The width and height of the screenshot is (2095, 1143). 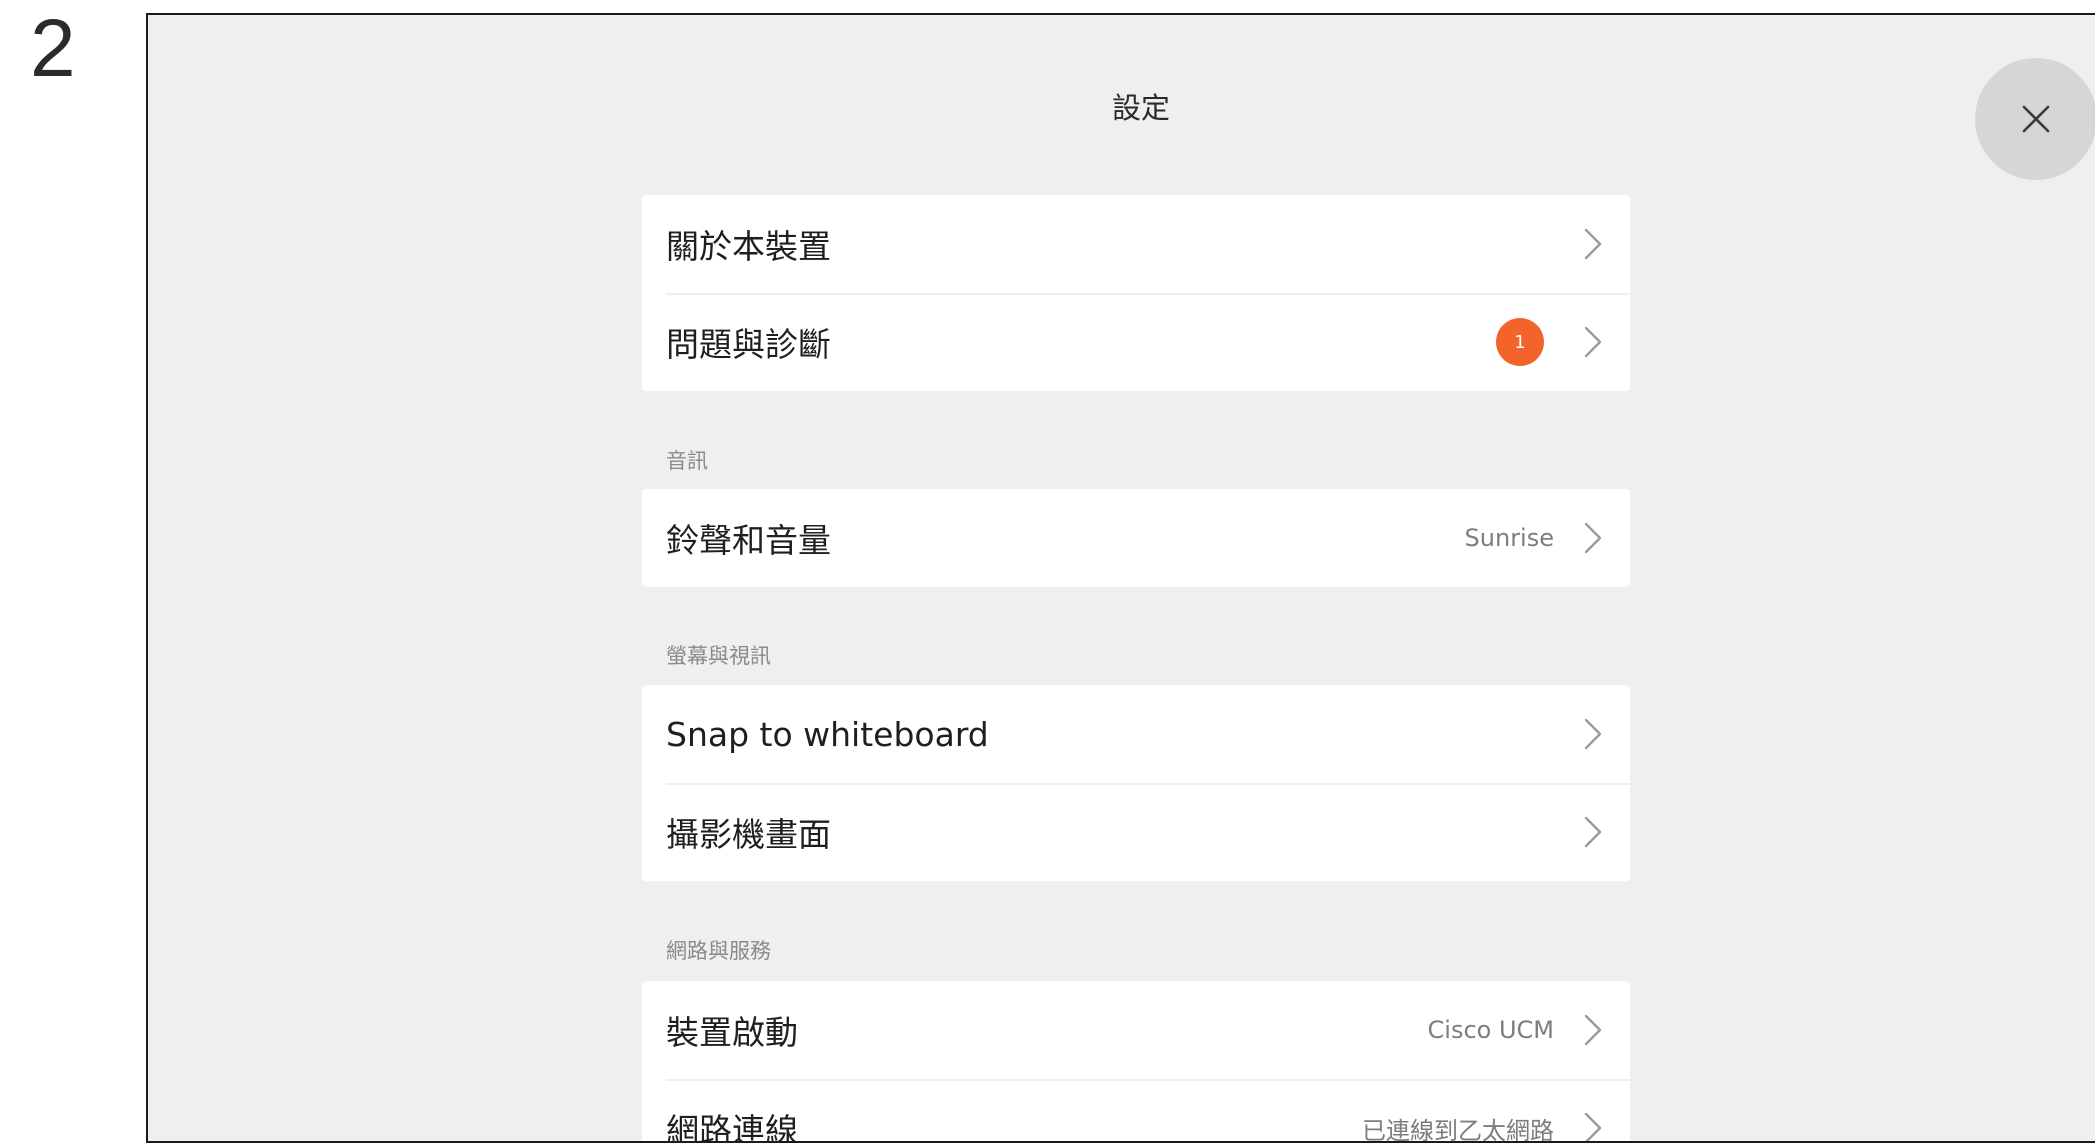 I want to click on settings-item-camera-view: 攝影機畫面, so click(x=1136, y=832).